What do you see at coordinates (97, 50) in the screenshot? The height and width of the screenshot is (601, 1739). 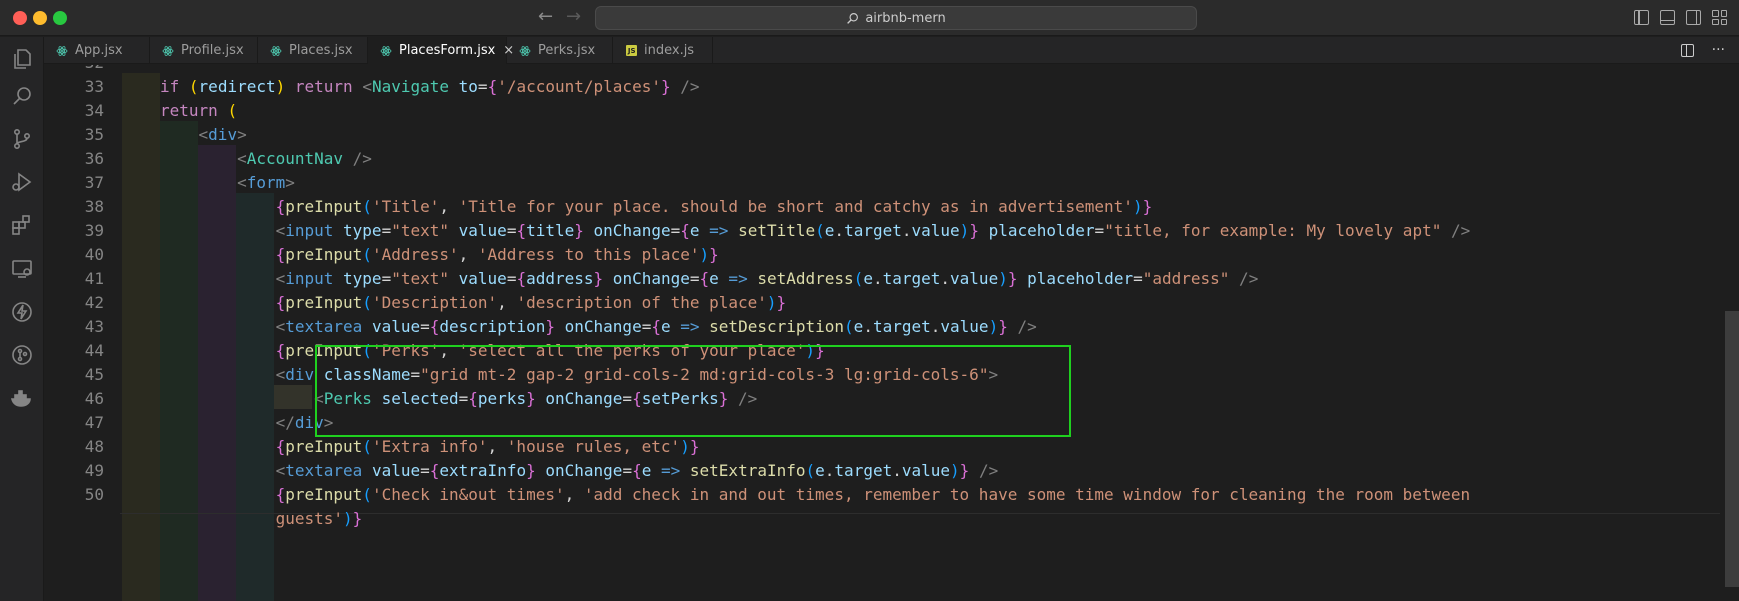 I see `tab-app-jsx: App.jsx` at bounding box center [97, 50].